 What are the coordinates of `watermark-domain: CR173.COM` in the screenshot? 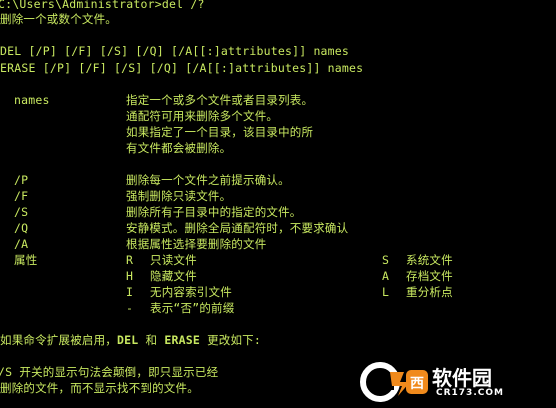 It's located at (470, 393).